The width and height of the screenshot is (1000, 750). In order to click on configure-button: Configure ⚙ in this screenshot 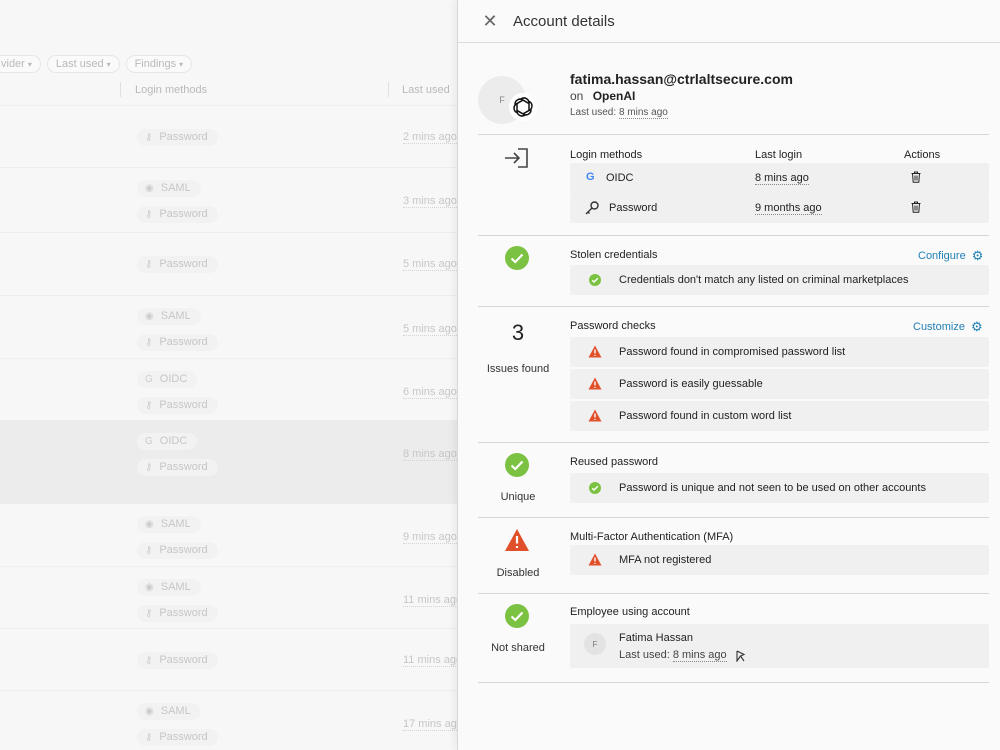, I will do `click(950, 256)`.